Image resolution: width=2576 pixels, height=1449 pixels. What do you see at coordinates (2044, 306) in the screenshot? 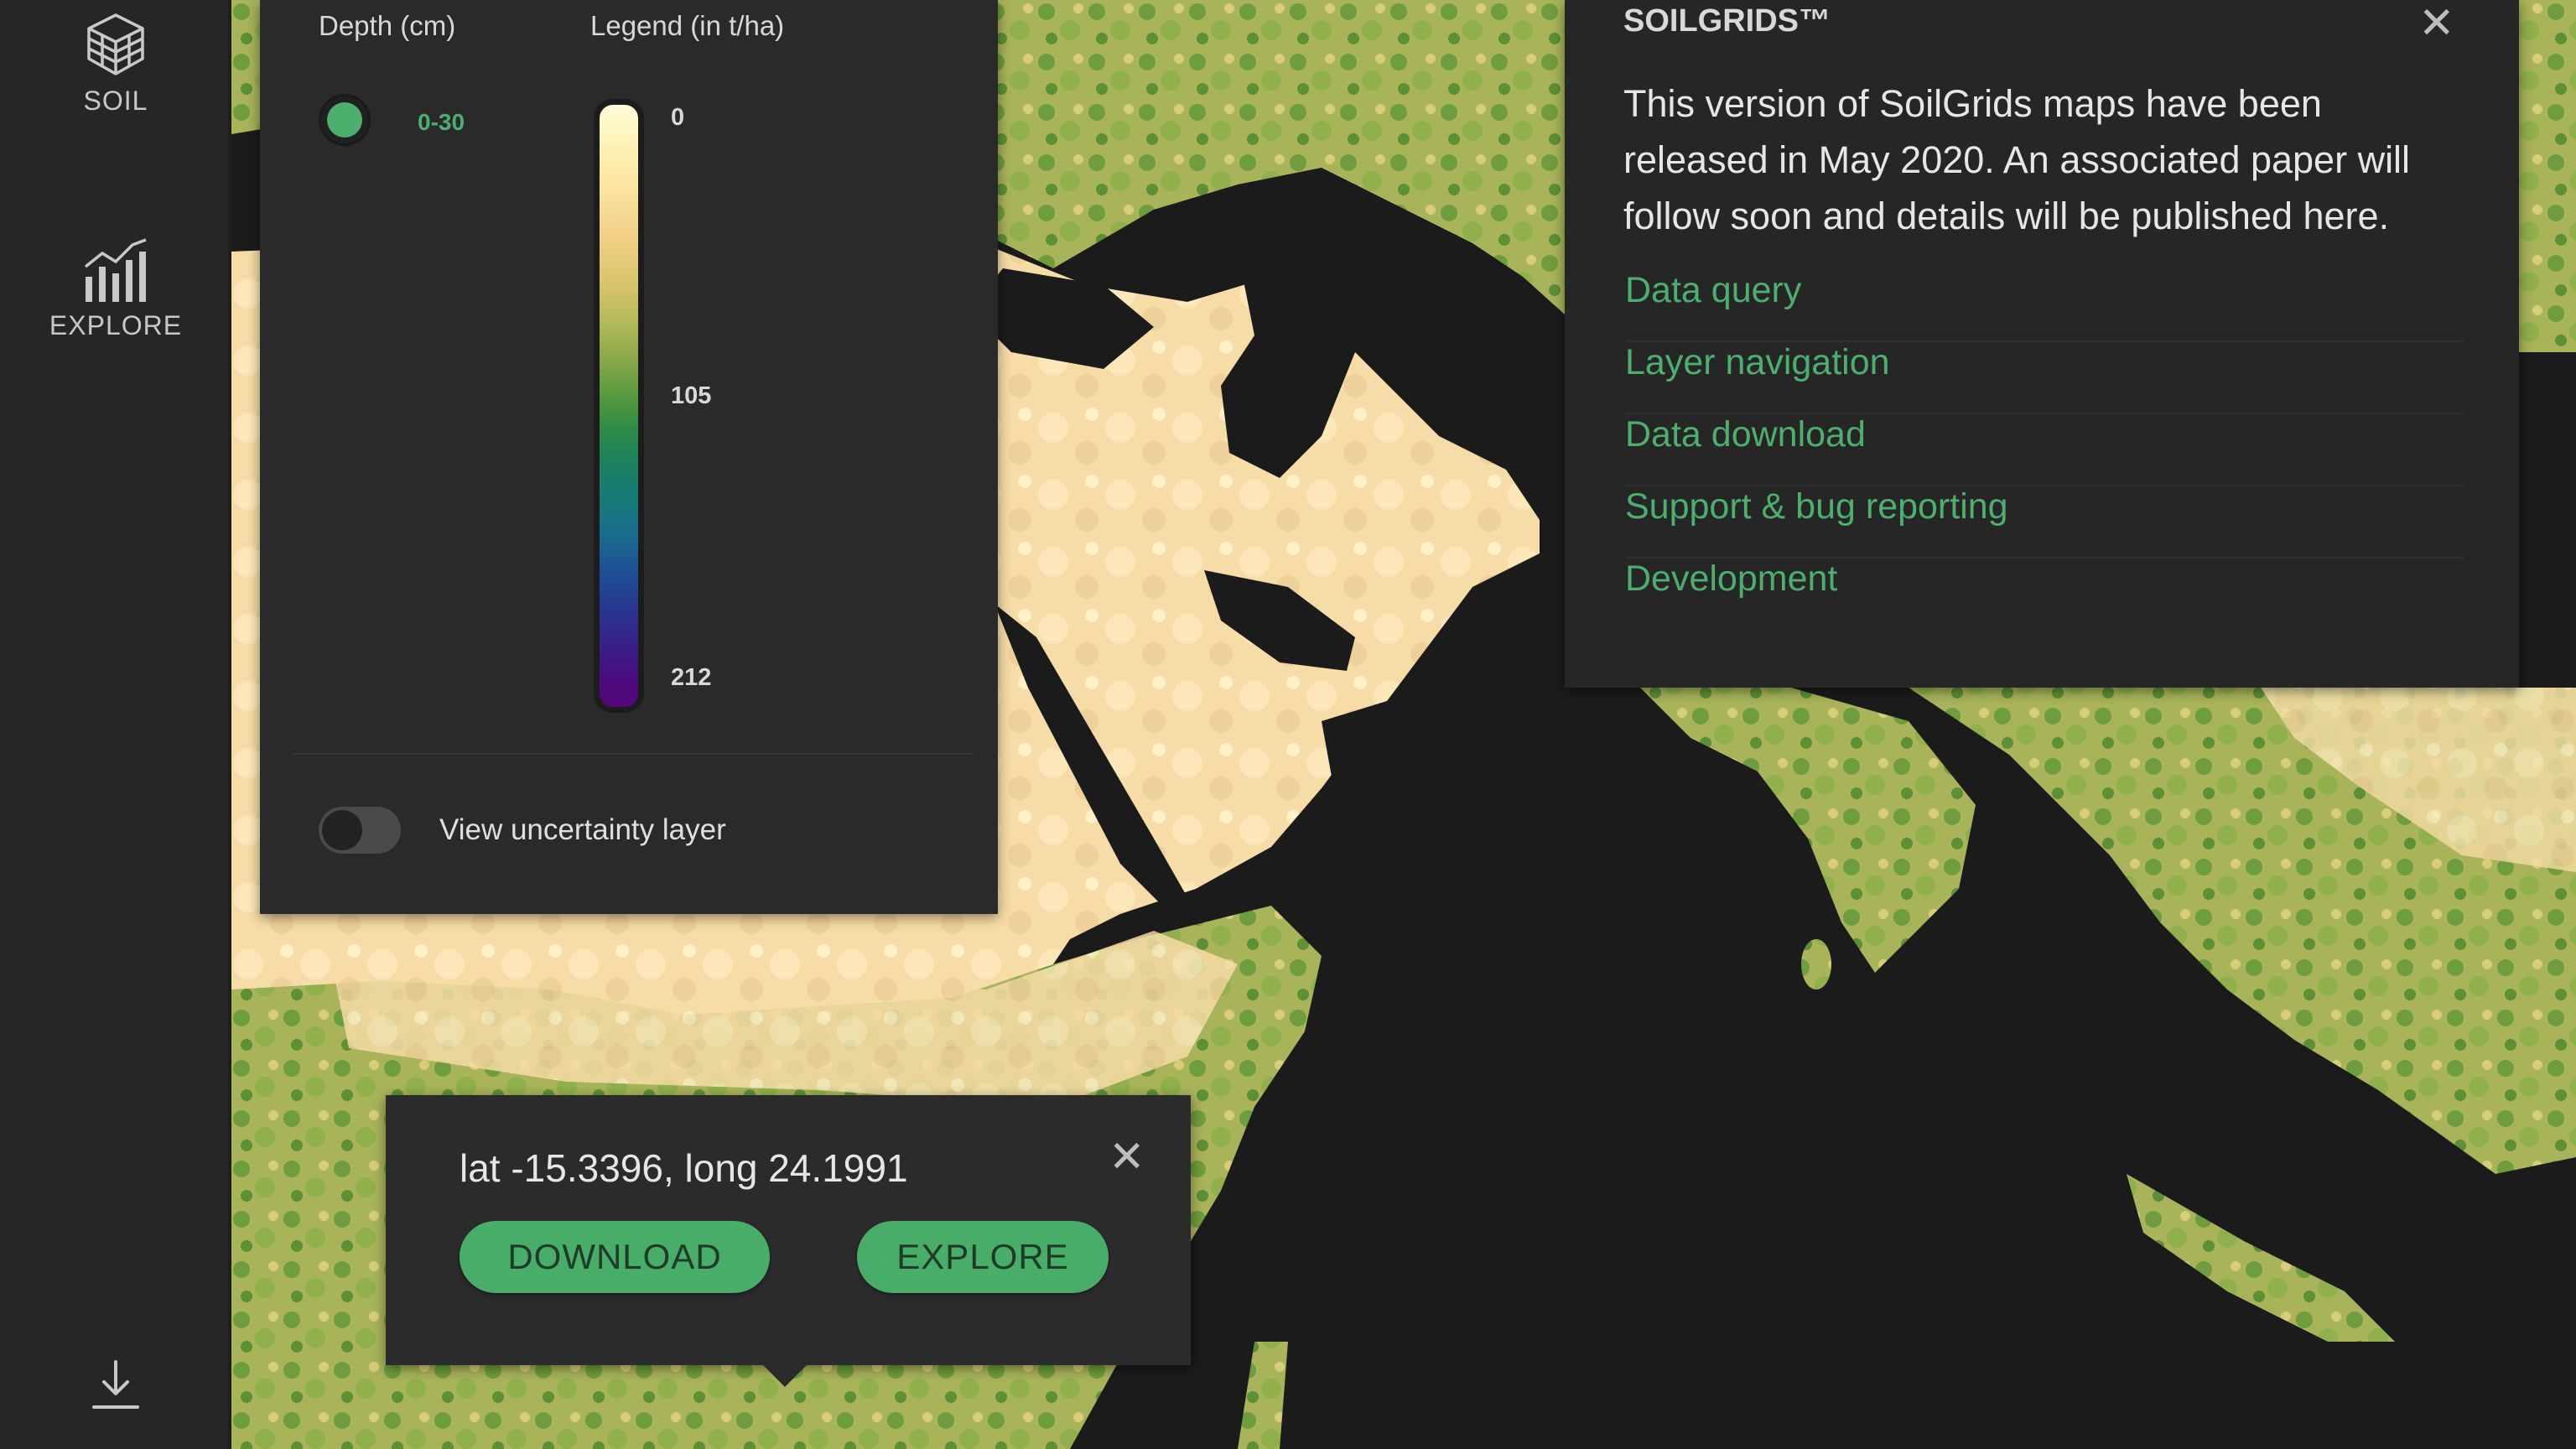
I see `link-data-query: Data query` at bounding box center [2044, 306].